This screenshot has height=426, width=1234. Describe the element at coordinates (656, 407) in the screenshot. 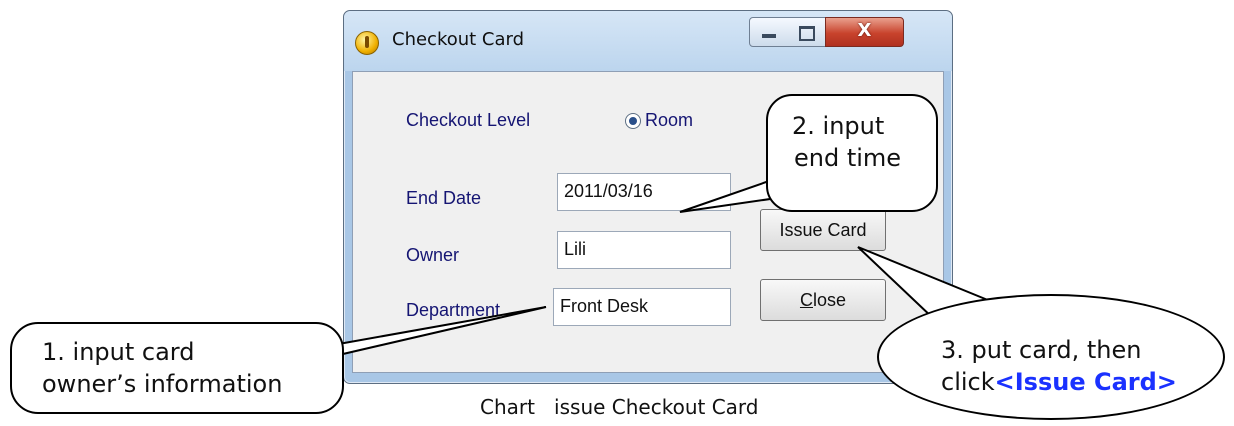

I see `caption-text: issue Checkout Card` at that location.